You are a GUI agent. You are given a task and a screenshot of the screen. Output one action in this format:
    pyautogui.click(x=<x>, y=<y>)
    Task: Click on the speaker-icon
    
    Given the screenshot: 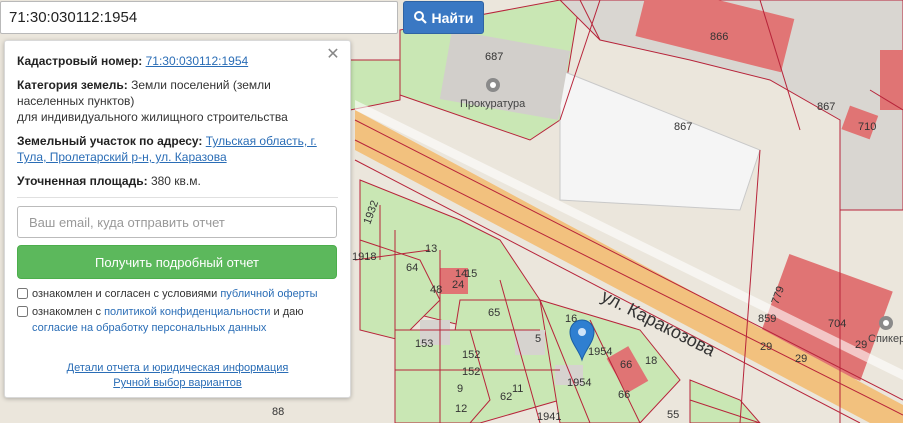 What is the action you would take?
    pyautogui.click(x=886, y=323)
    